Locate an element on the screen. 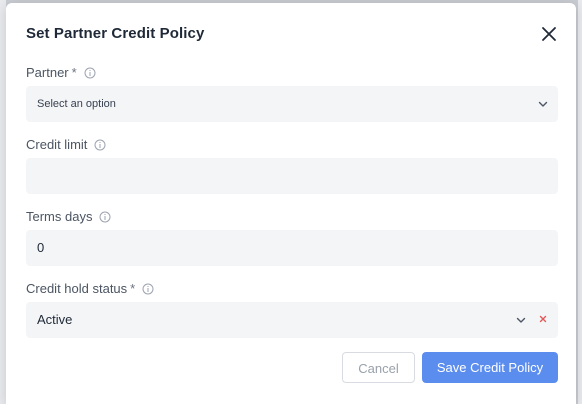 The height and width of the screenshot is (404, 582). terms-days-value: 0 is located at coordinates (41, 247).